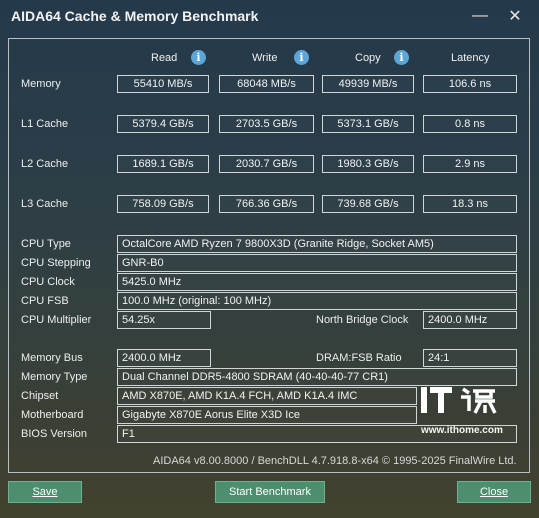 This screenshot has height=518, width=539. Describe the element at coordinates (56, 263) in the screenshot. I see `cpu-stepping-label: CPU Stepping` at that location.